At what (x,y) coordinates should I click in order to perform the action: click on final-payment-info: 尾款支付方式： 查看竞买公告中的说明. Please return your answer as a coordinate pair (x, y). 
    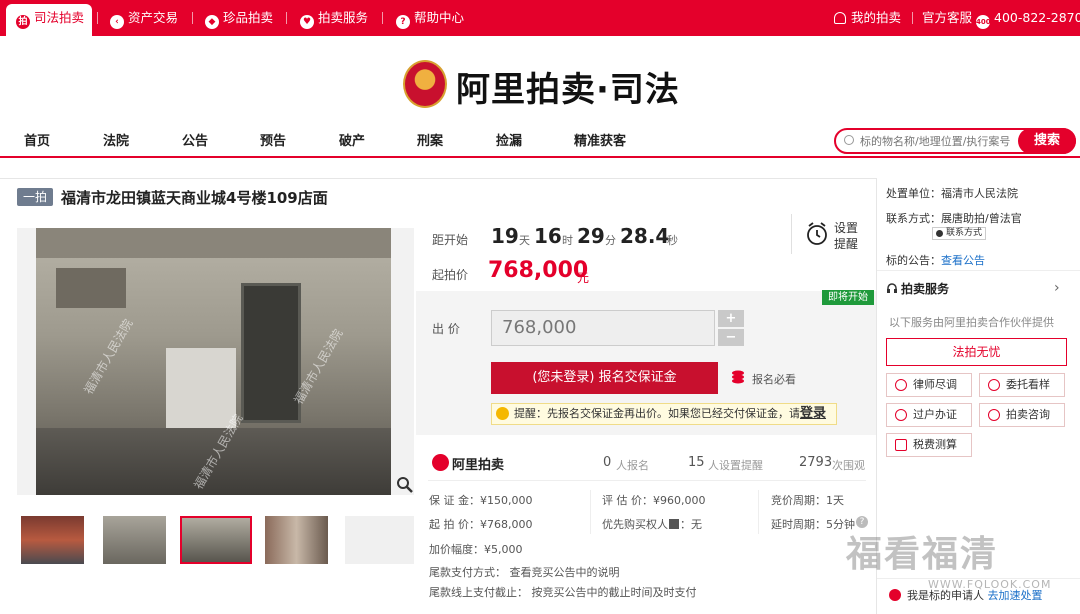
    Looking at the image, I should click on (524, 572).